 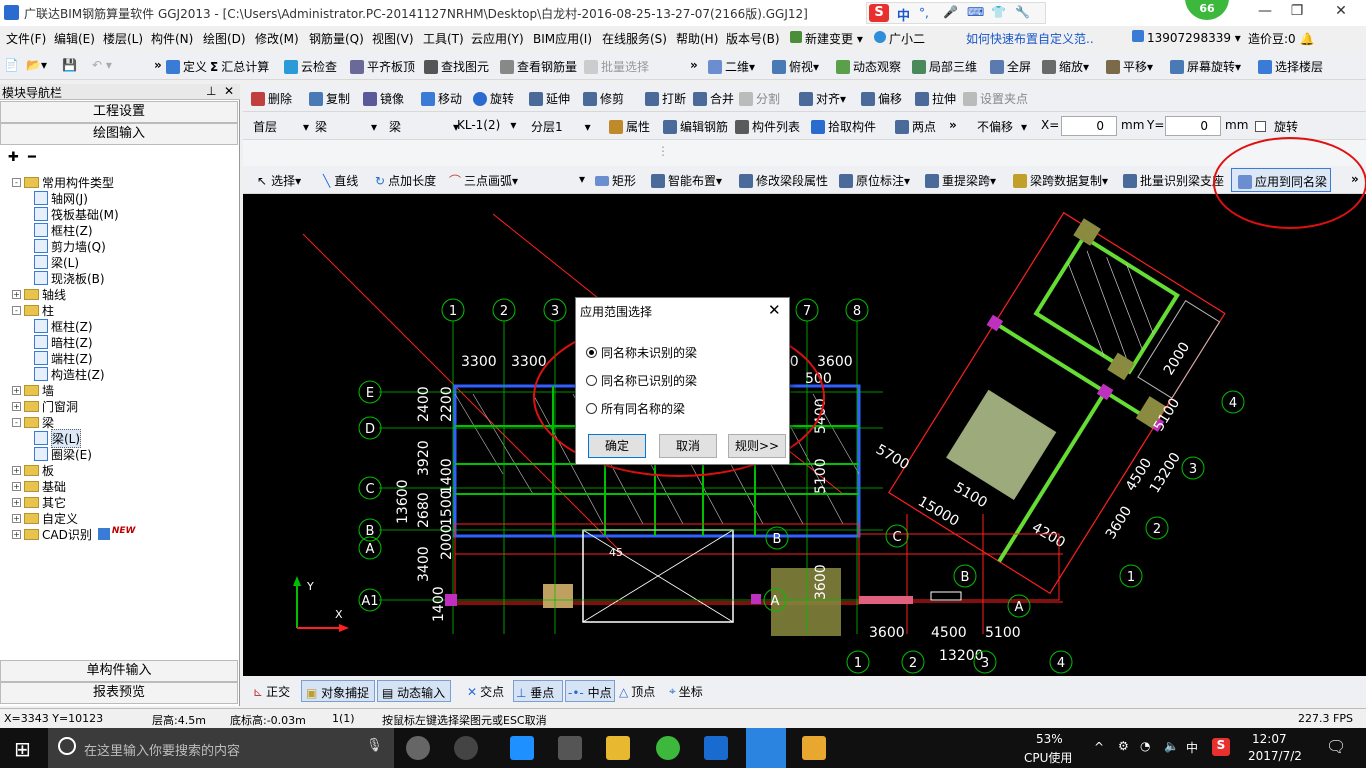 What do you see at coordinates (617, 446) in the screenshot?
I see `ok-button: 确定` at bounding box center [617, 446].